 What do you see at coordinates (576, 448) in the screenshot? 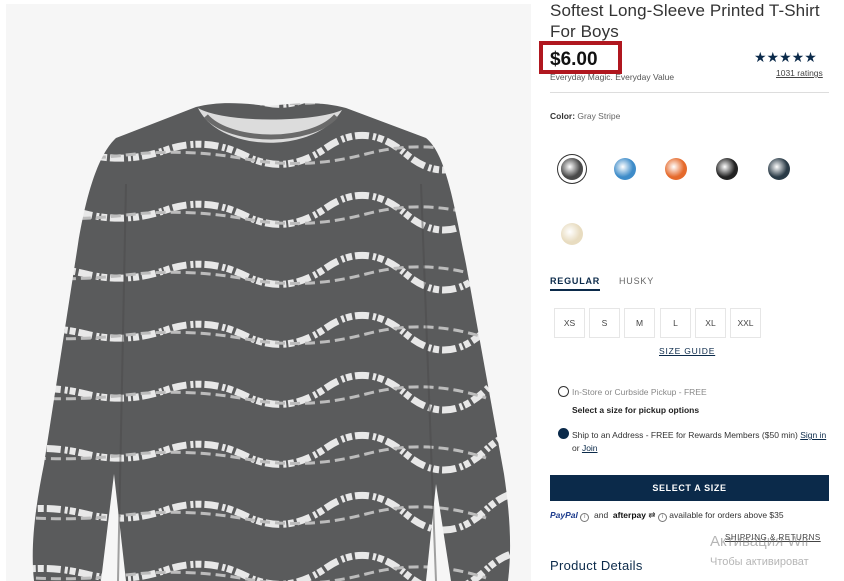
I see `or-text: or` at bounding box center [576, 448].